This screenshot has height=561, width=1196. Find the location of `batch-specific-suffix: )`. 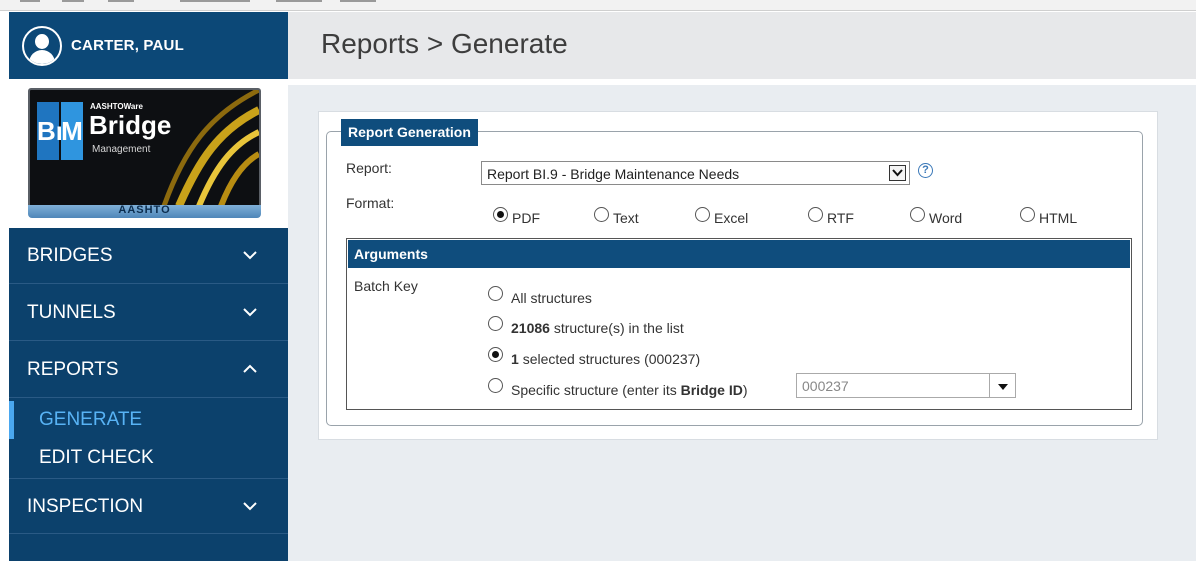

batch-specific-suffix: ) is located at coordinates (745, 390).